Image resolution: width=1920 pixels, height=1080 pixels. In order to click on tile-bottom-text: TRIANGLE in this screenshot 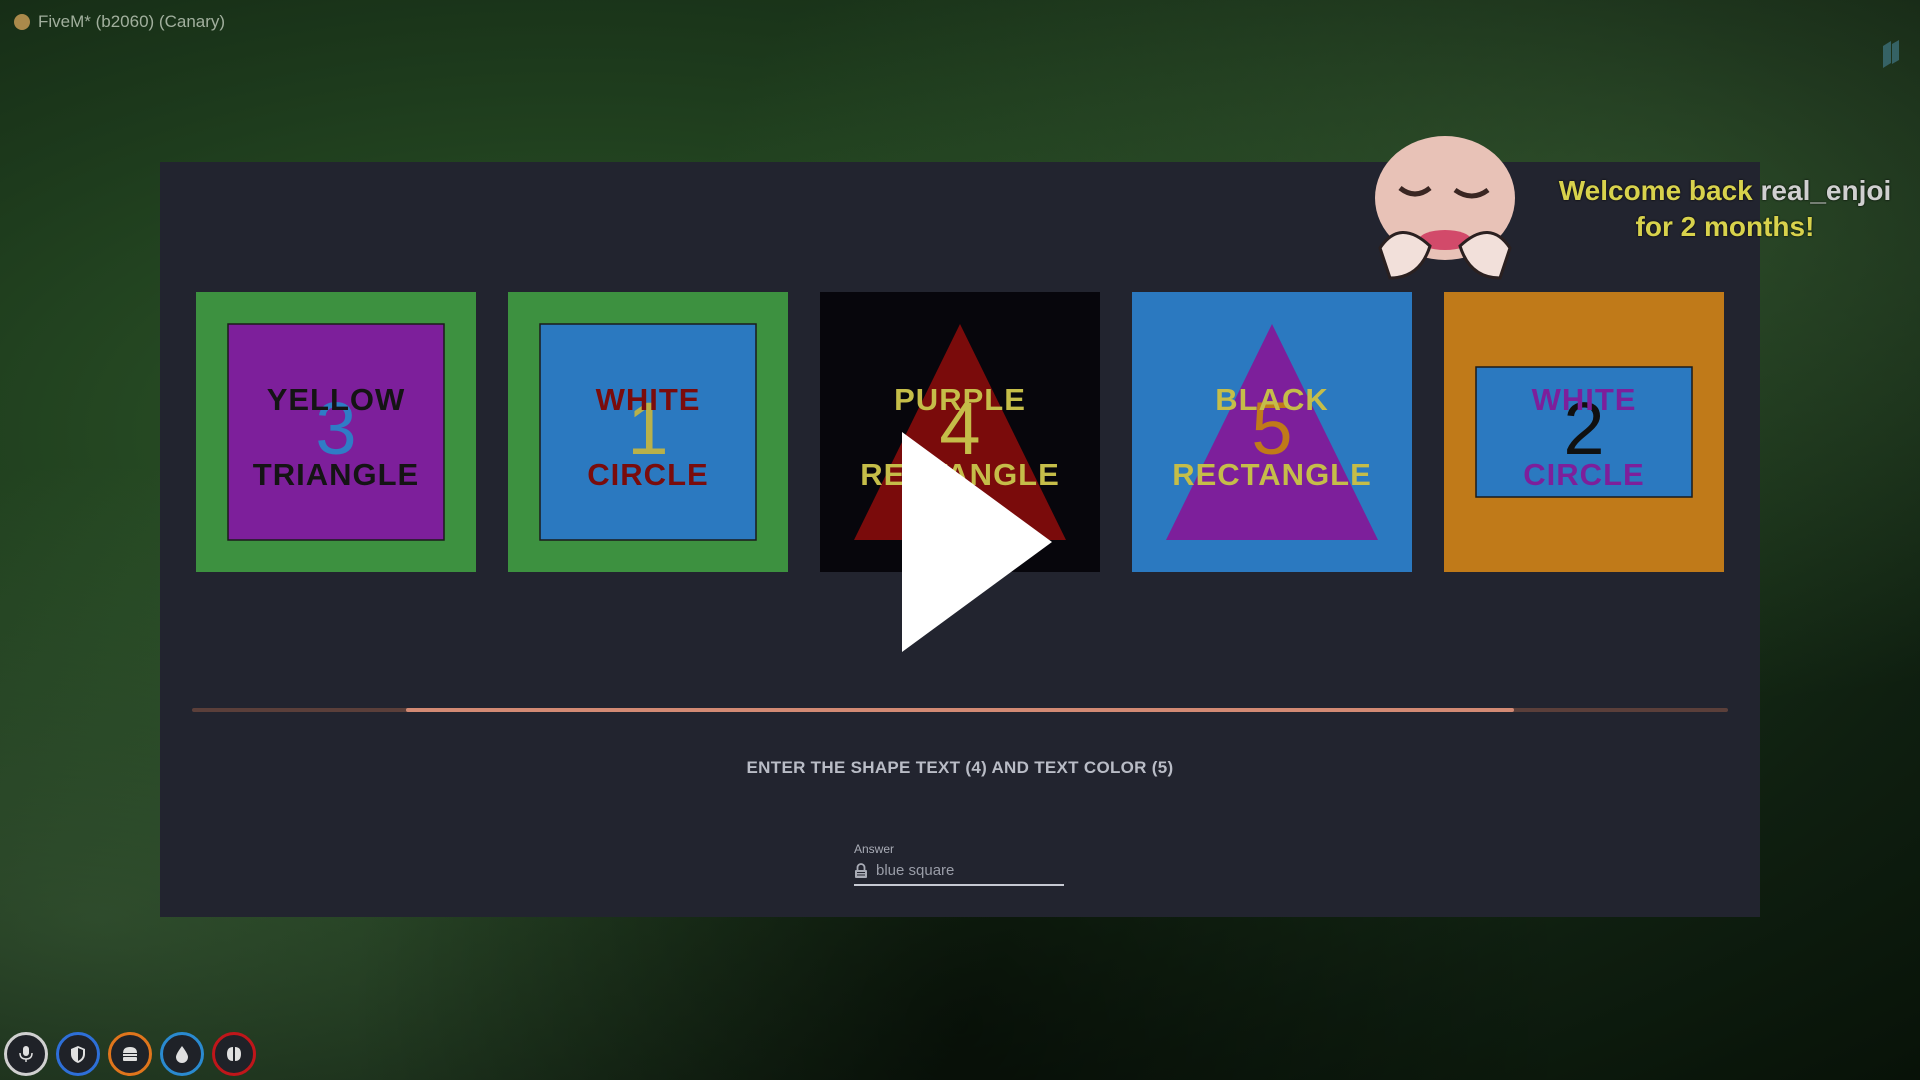, I will do `click(336, 474)`.